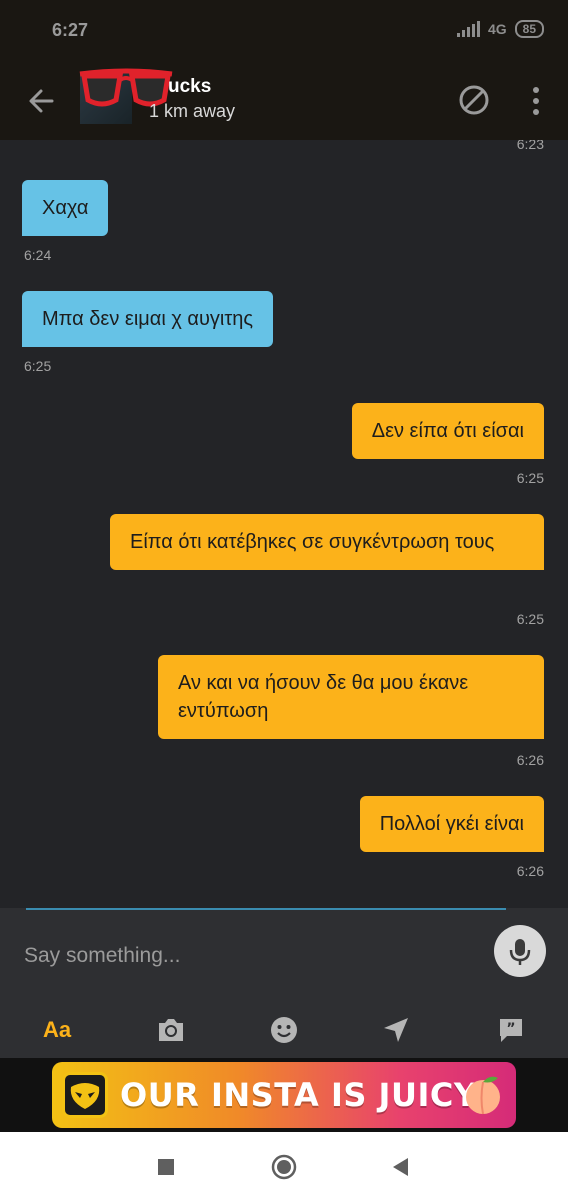 Image resolution: width=568 pixels, height=1200 pixels. I want to click on more-options-button, so click(536, 101).